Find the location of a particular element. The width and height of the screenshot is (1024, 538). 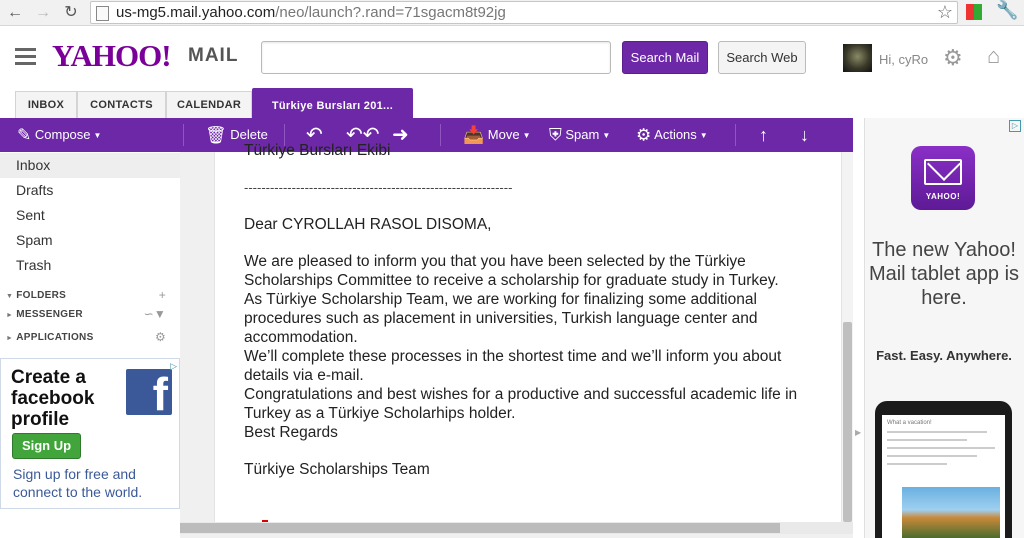

ad-collapse-arrow-icon: ▶ is located at coordinates (858, 432).